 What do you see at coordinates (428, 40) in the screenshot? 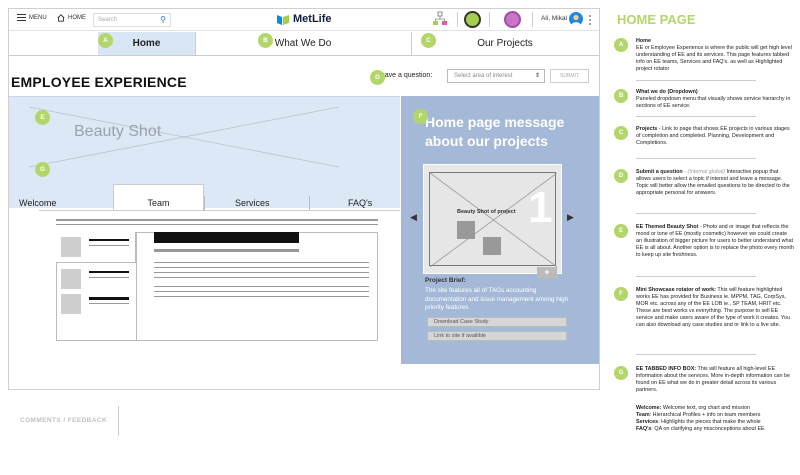
I see `annotation-badge-c: C` at bounding box center [428, 40].